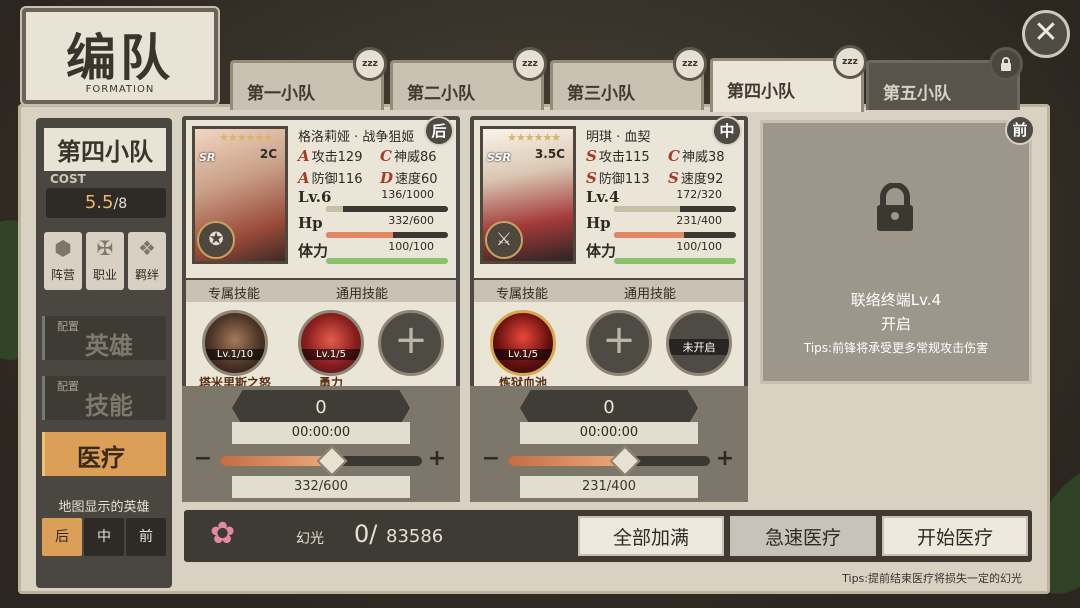  What do you see at coordinates (281, 94) in the screenshot?
I see `tab-label: 第一小队` at bounding box center [281, 94].